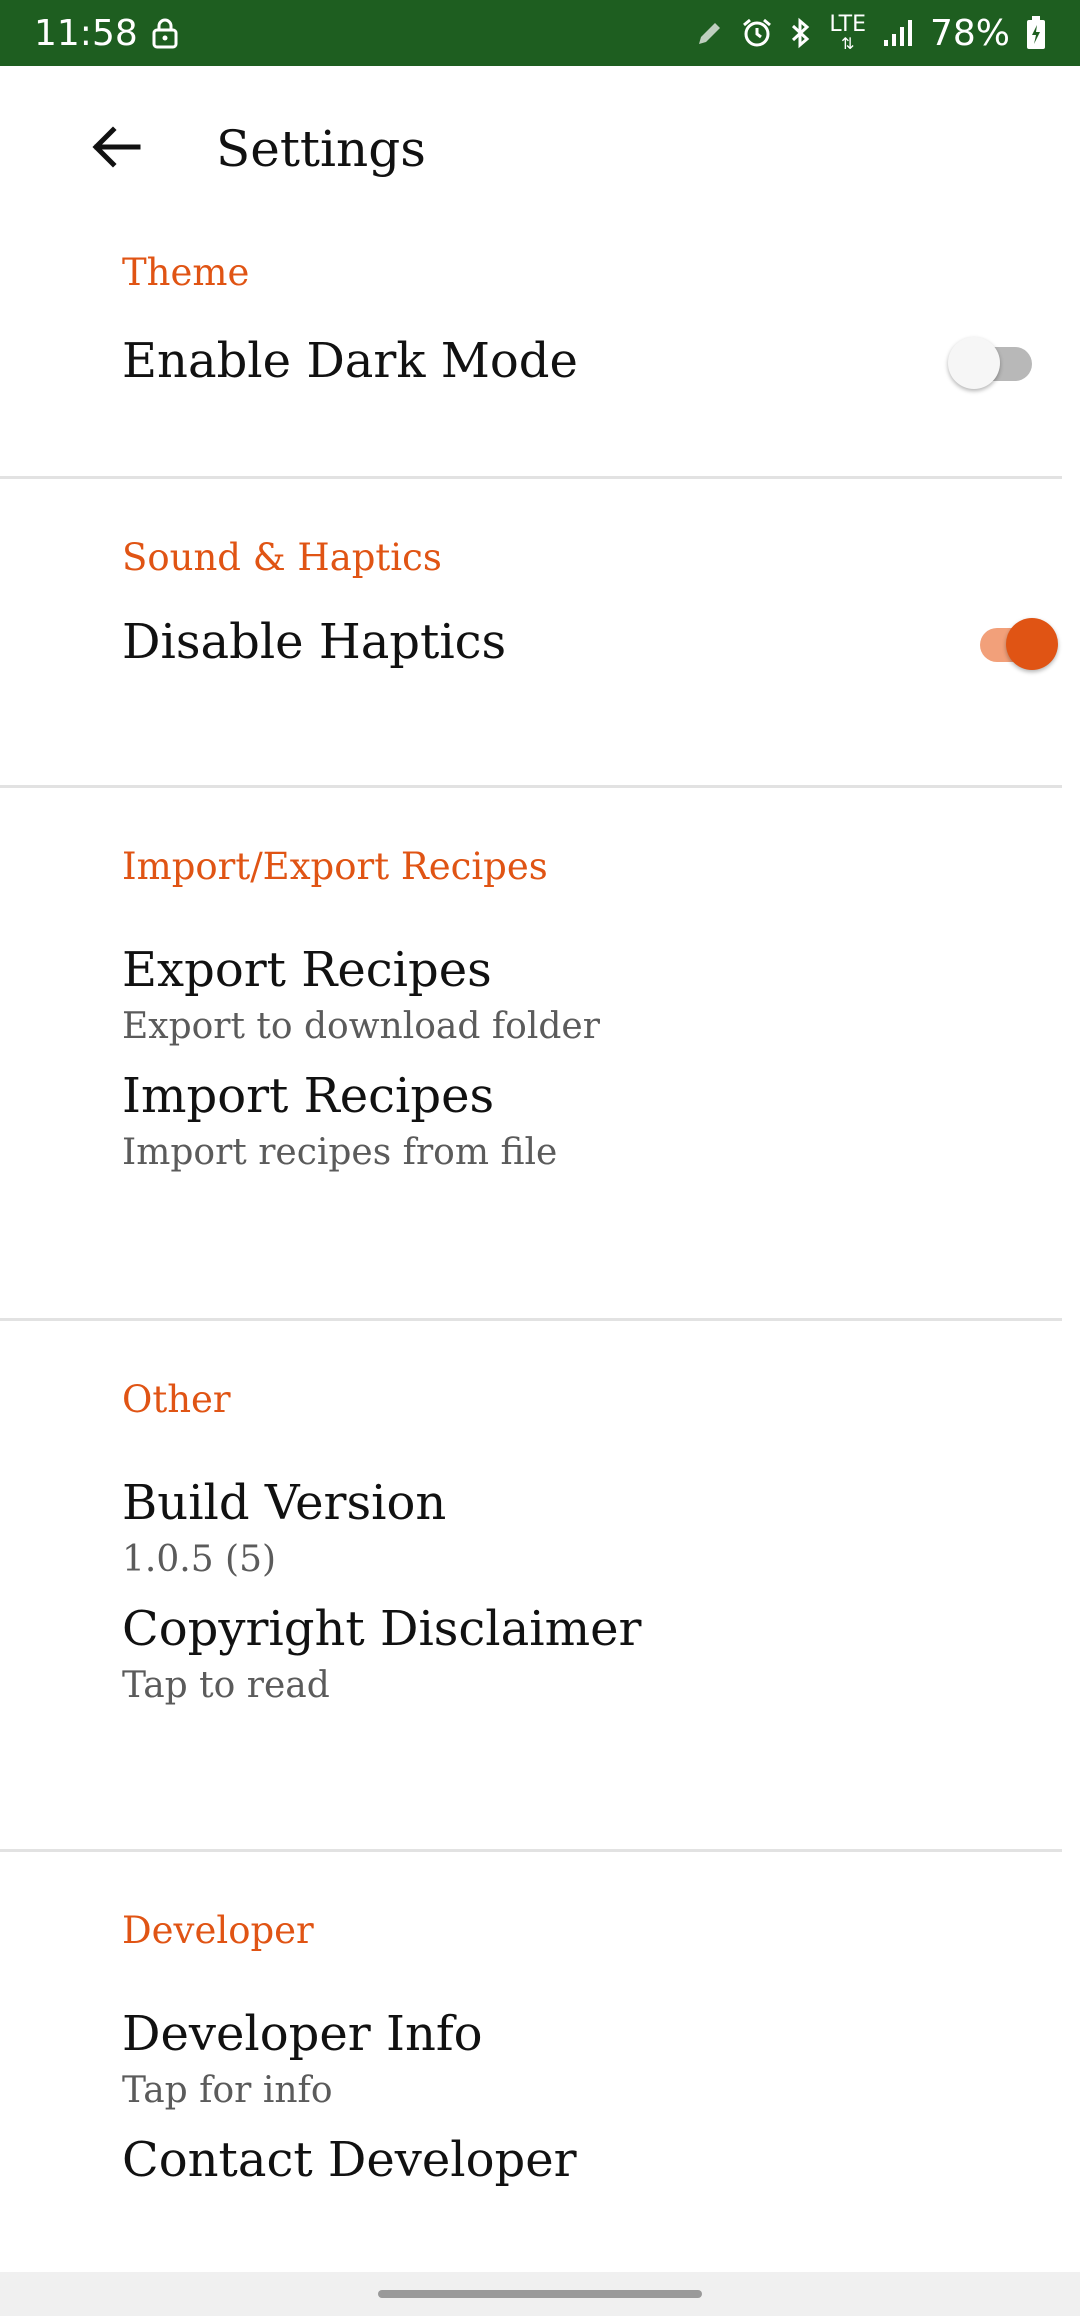 This screenshot has height=2316, width=1080. What do you see at coordinates (531, 682) in the screenshot?
I see `haptics-row: Disable Haptics` at bounding box center [531, 682].